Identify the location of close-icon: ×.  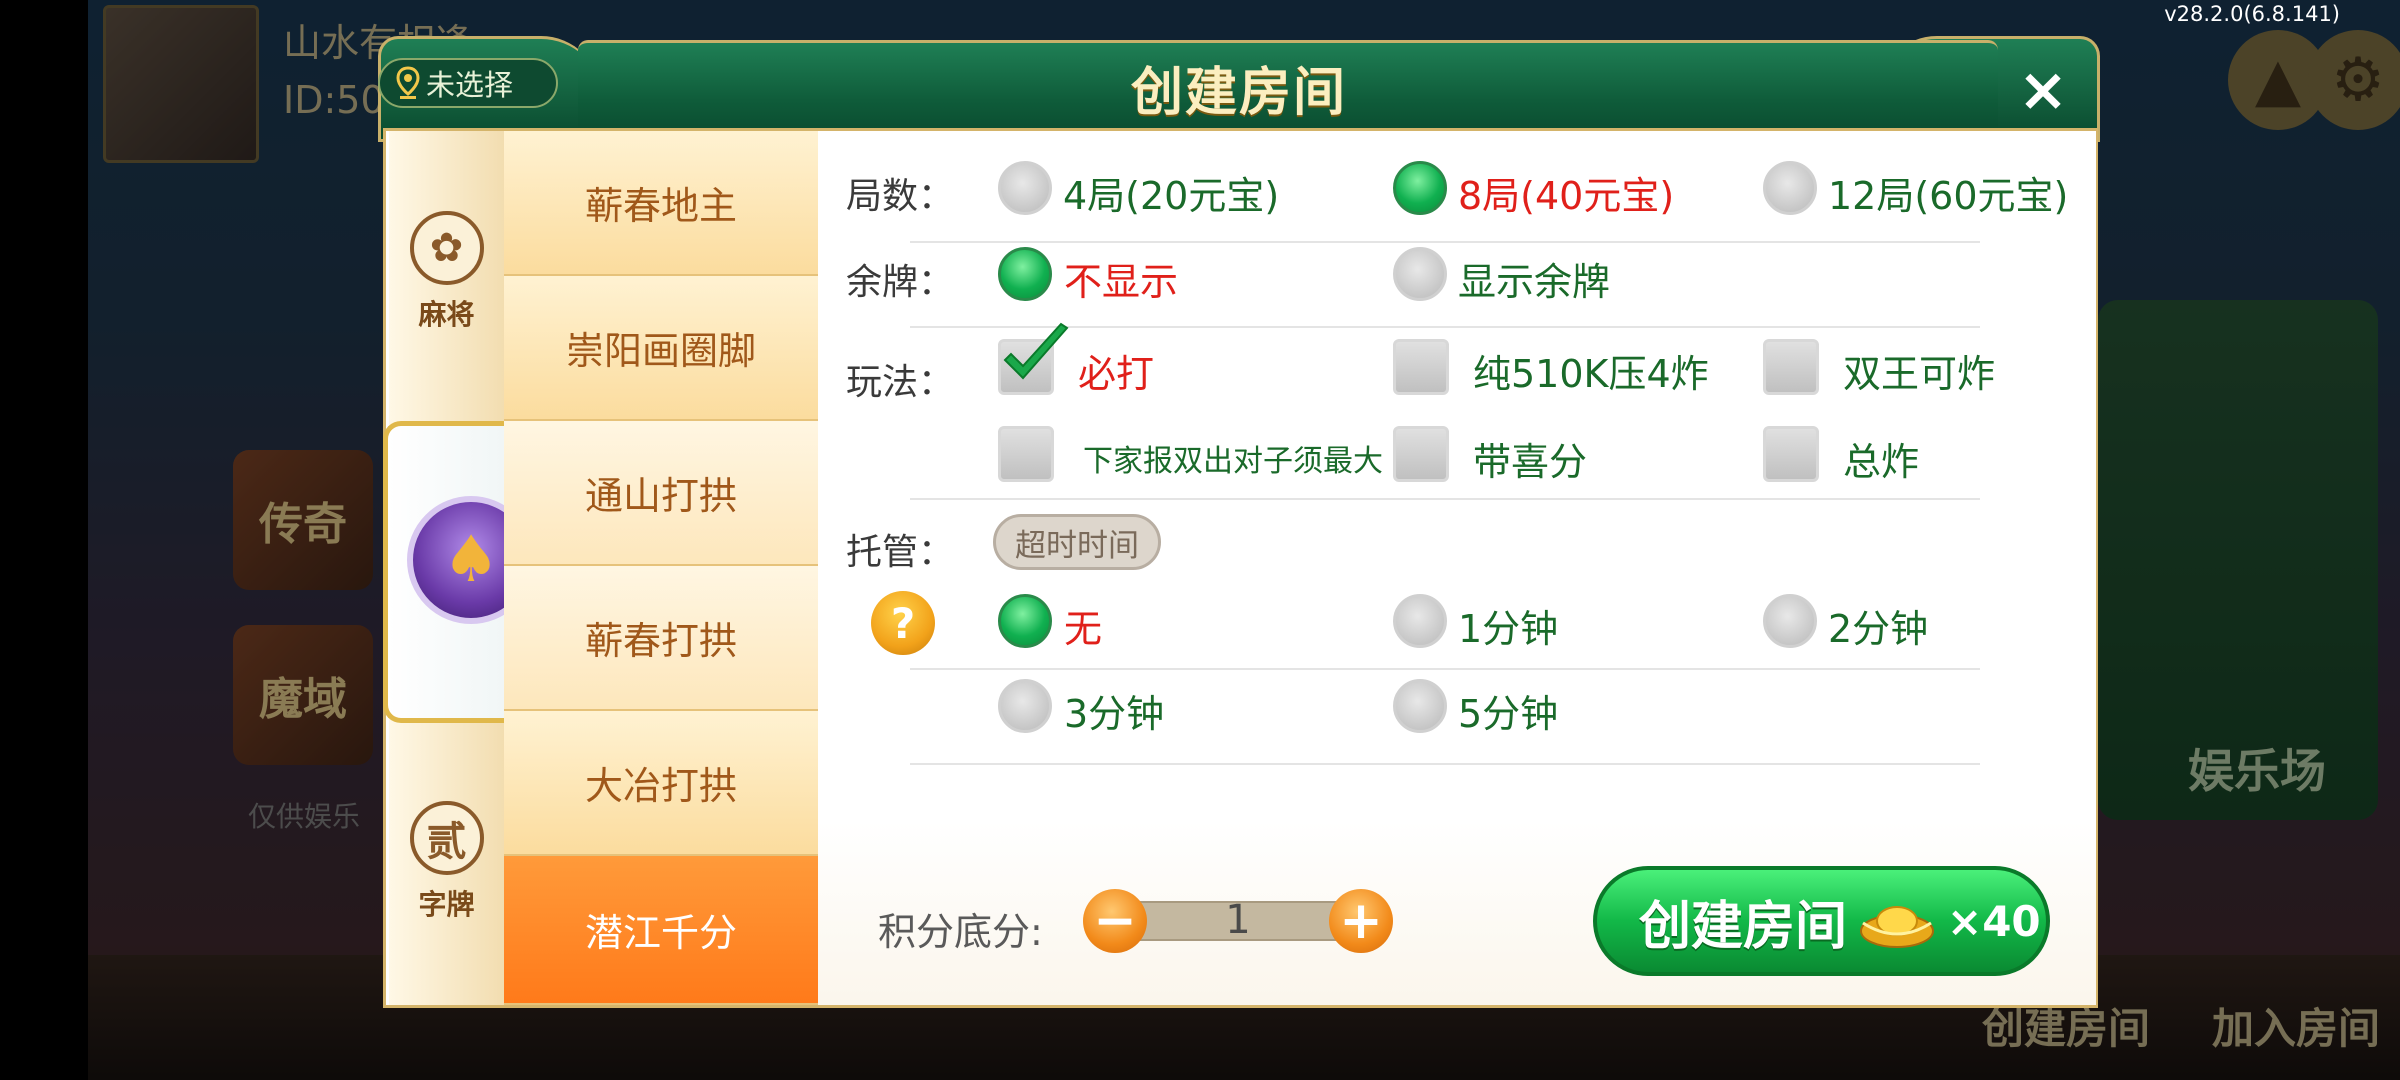
(2043, 90).